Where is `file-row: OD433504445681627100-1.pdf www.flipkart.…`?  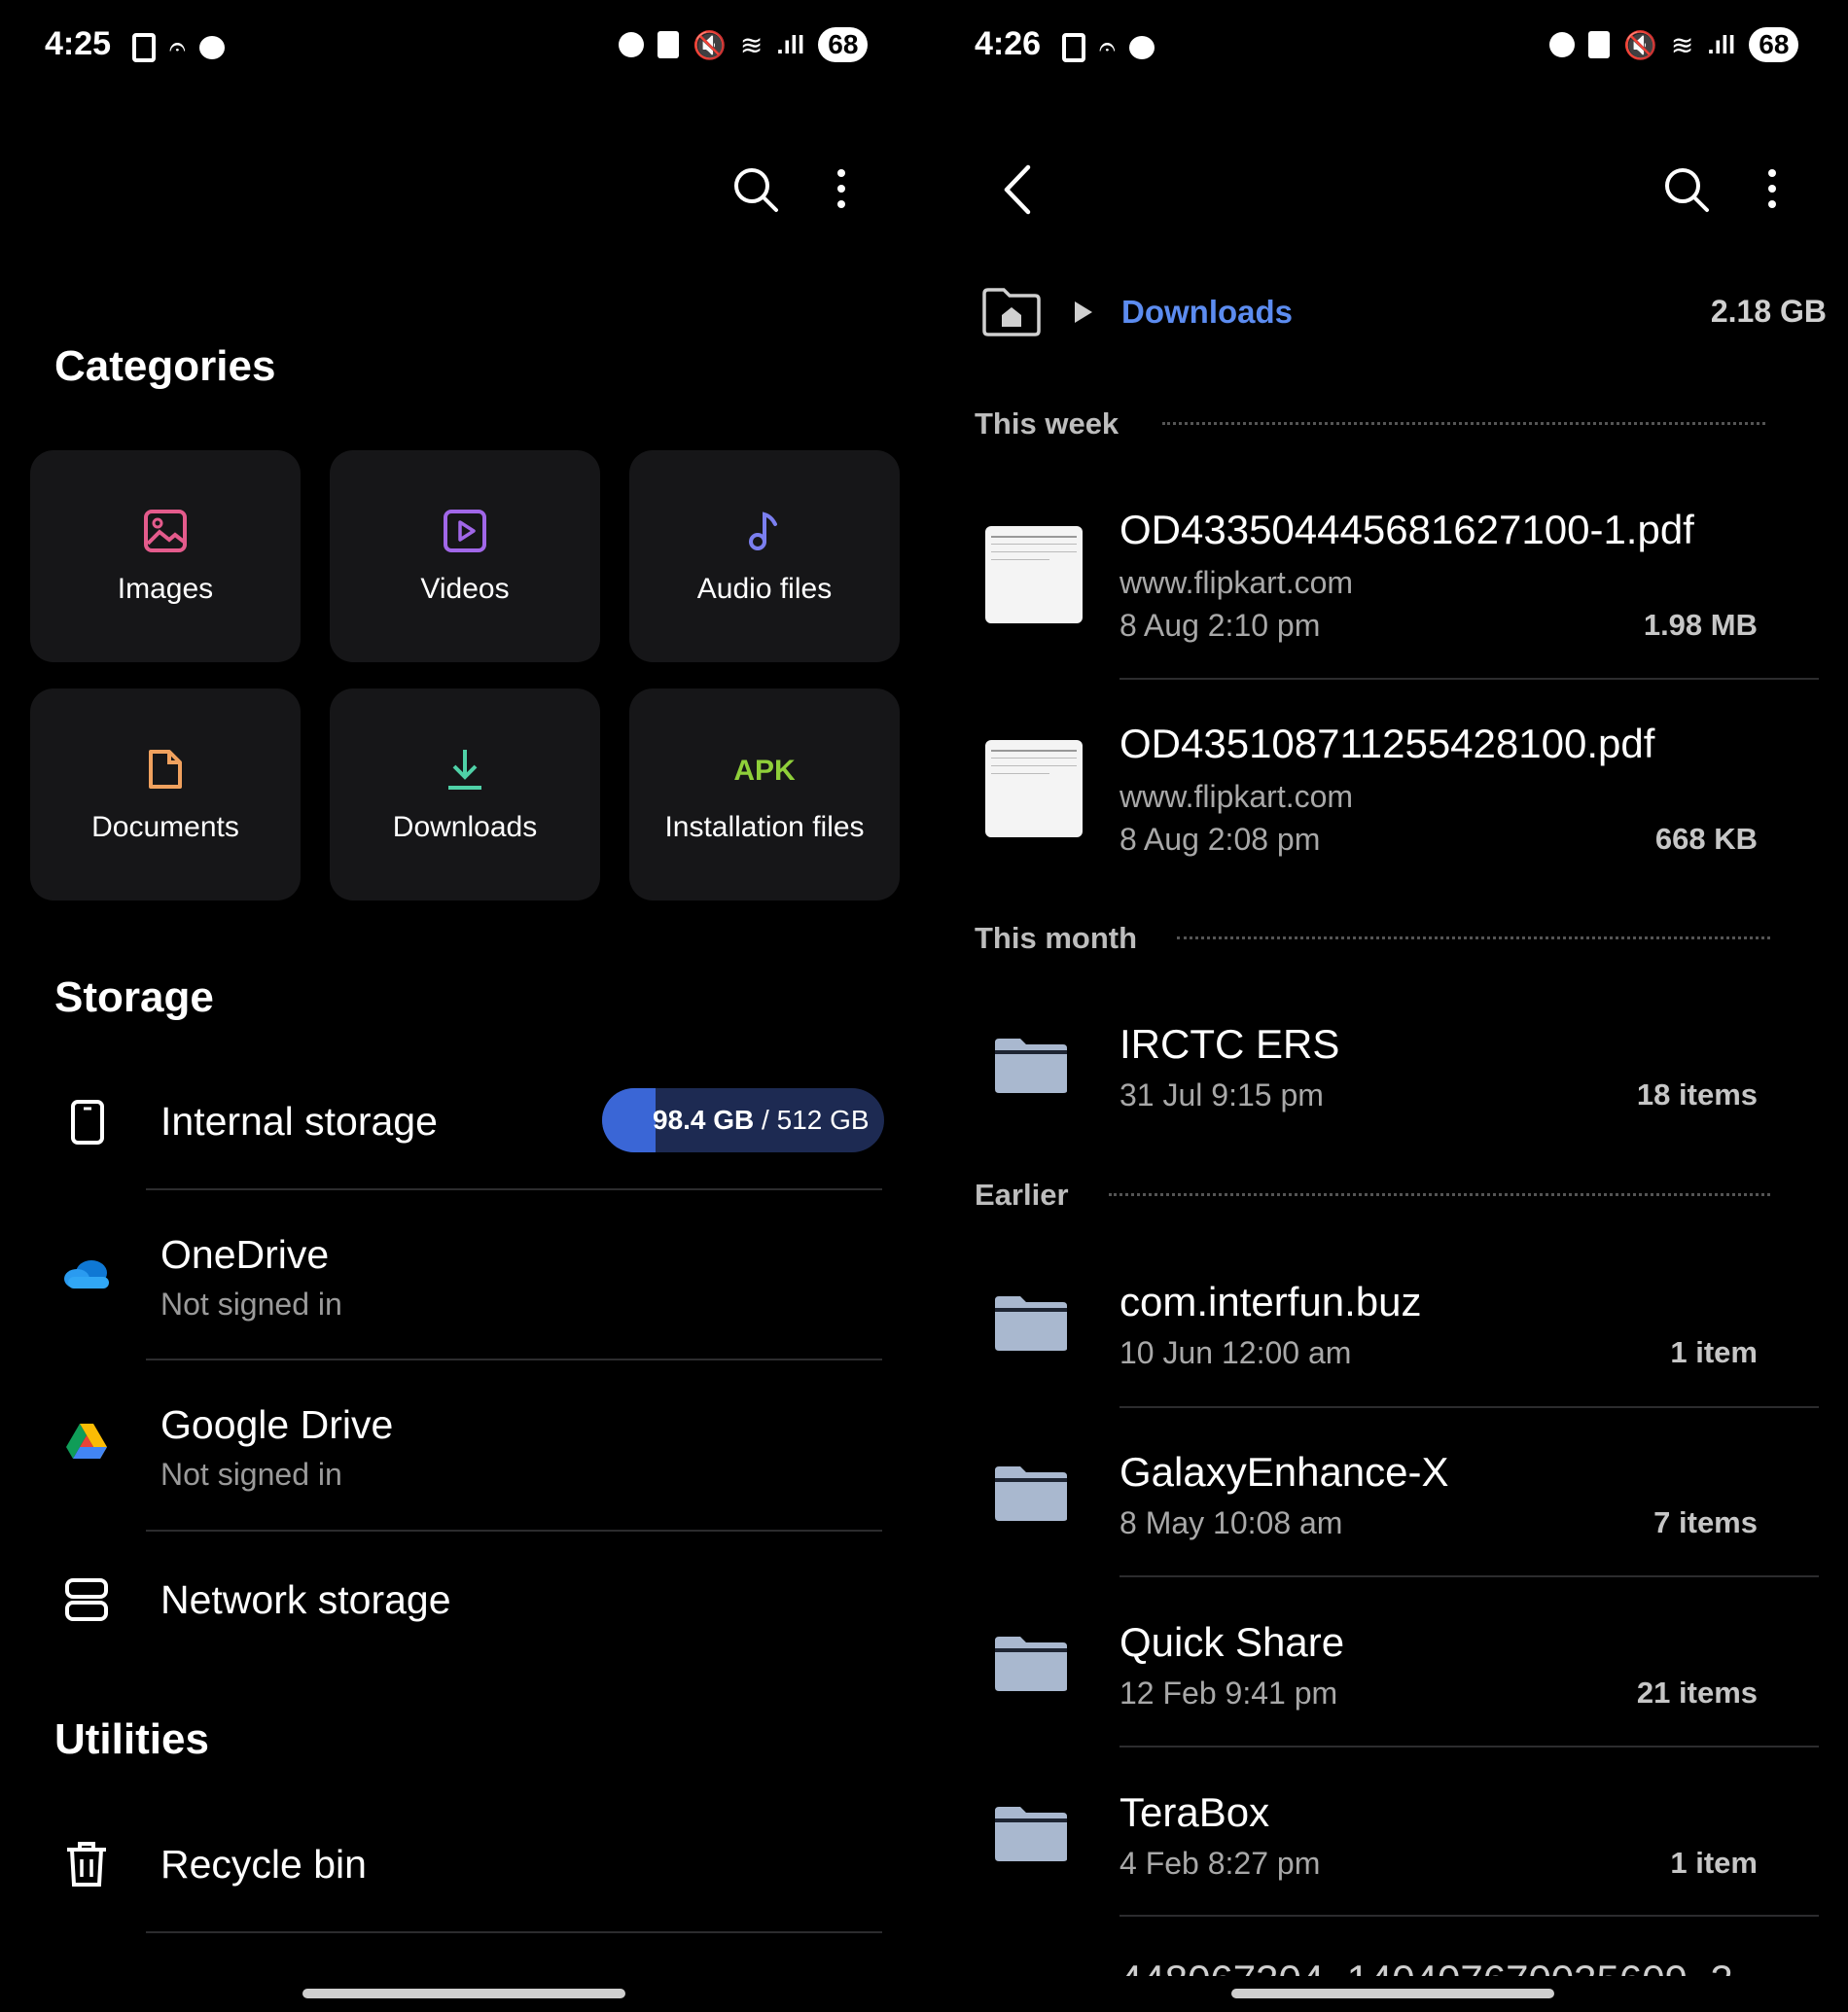
file-row: OD433504445681627100-1.pdf www.flipkart.… is located at coordinates (1389, 583).